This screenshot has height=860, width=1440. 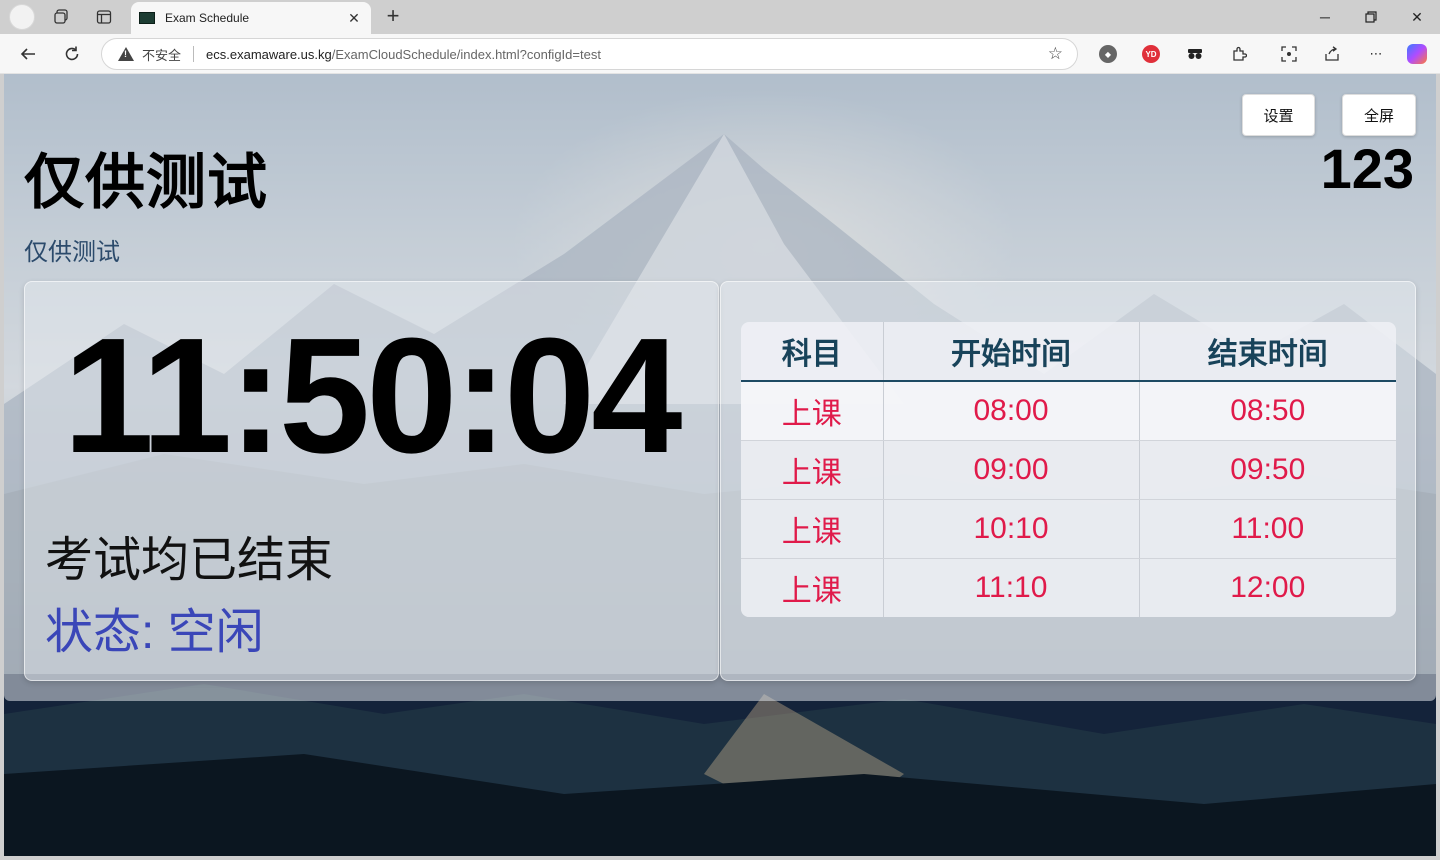 What do you see at coordinates (194, 54) in the screenshot?
I see `divider` at bounding box center [194, 54].